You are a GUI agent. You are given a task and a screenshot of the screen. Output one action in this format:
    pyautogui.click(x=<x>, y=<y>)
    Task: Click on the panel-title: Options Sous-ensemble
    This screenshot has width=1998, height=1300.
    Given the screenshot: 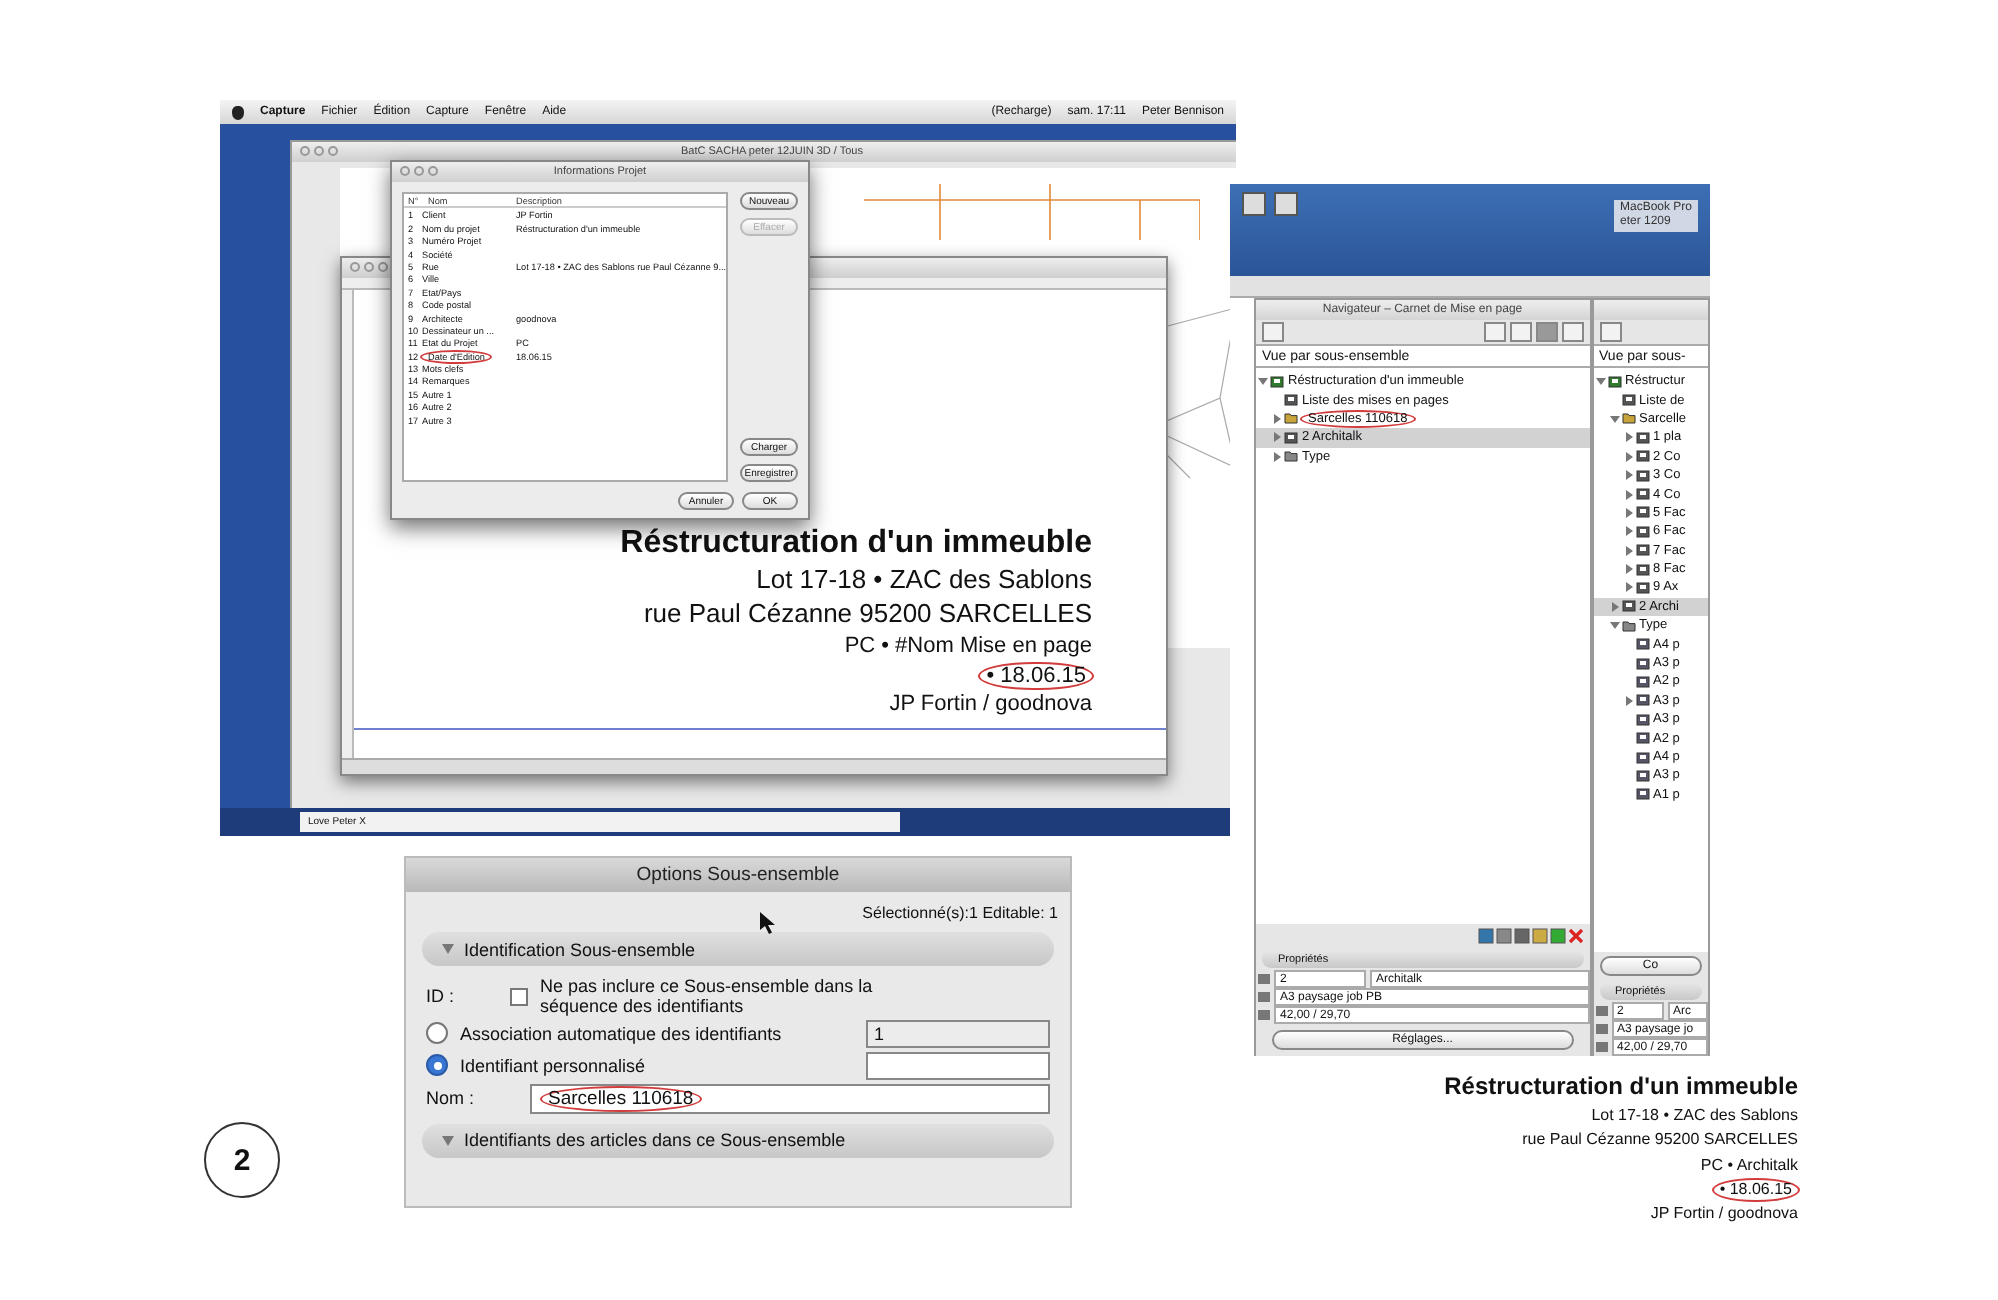 What is the action you would take?
    pyautogui.click(x=738, y=875)
    